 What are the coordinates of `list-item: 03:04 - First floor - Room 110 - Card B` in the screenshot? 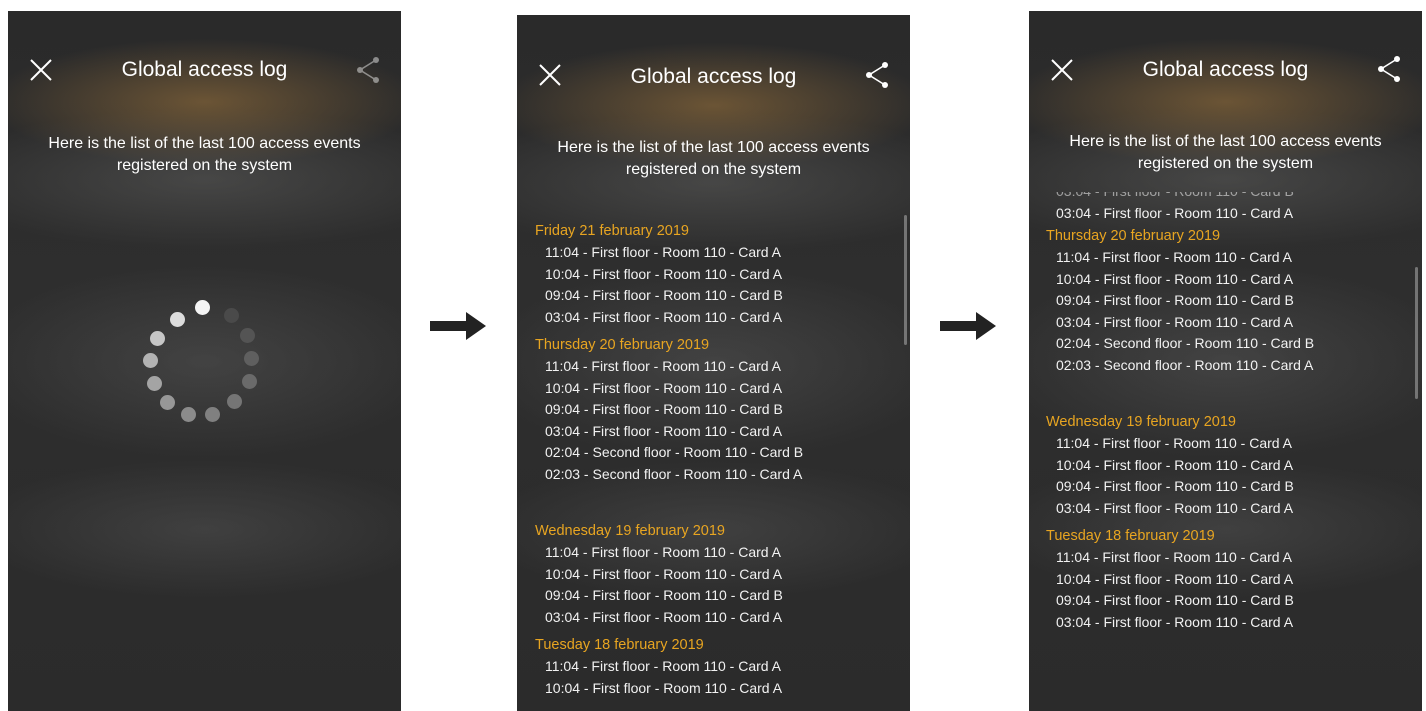 It's located at (1225, 197).